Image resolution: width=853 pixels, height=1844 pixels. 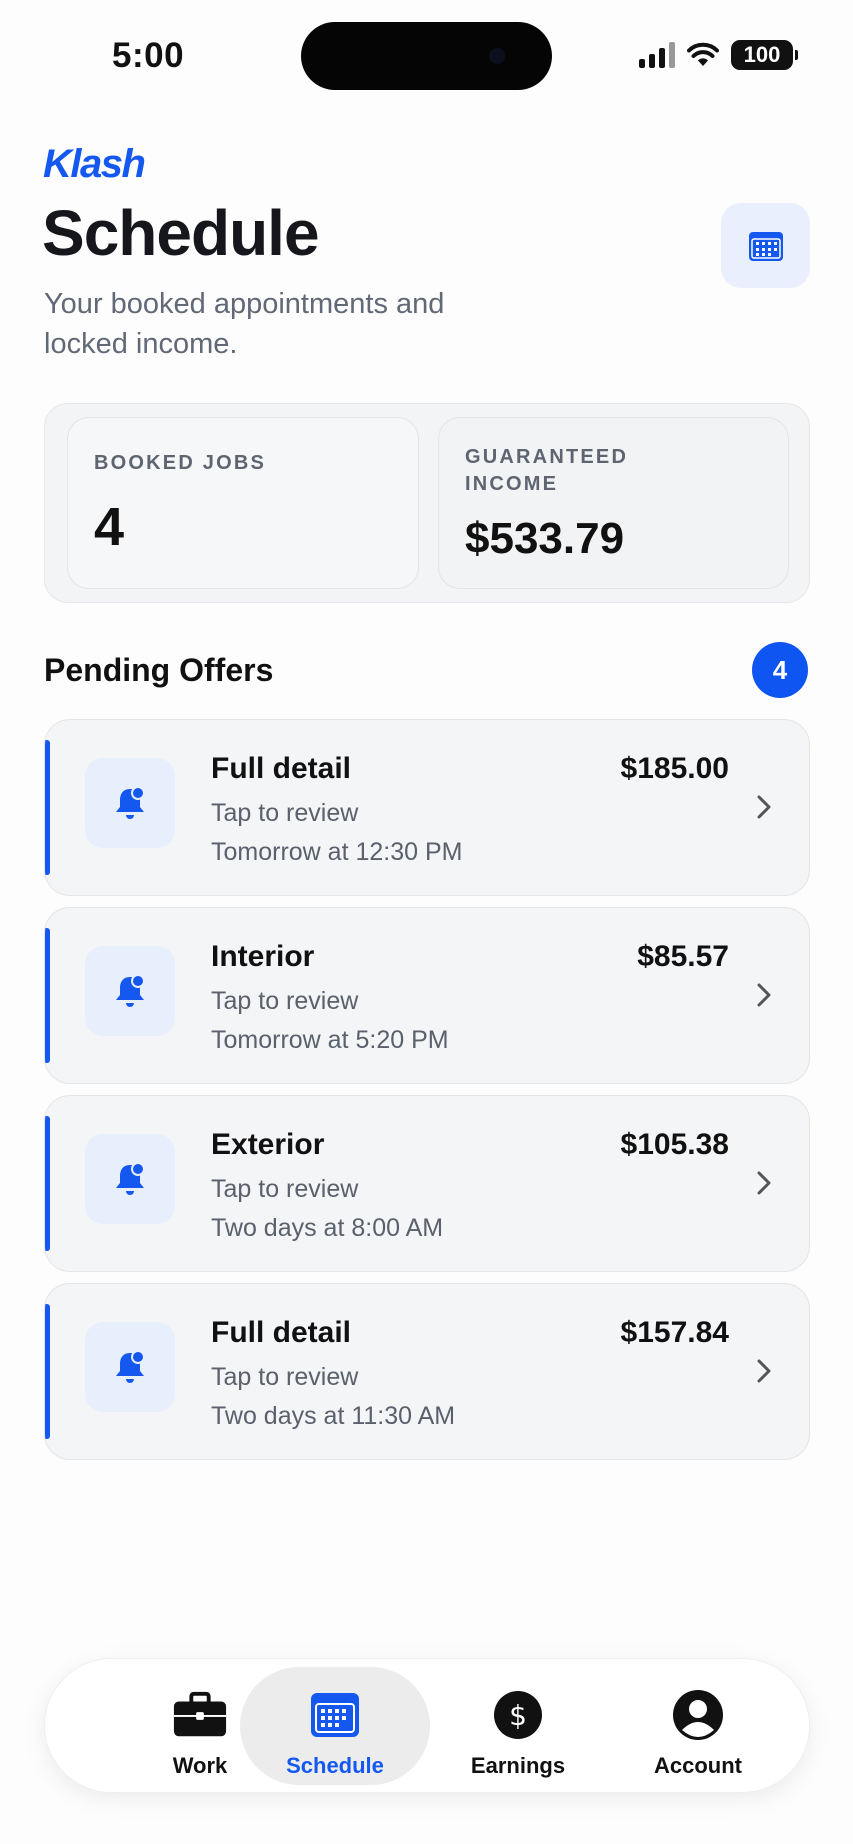 I want to click on status-icons: 100, so click(x=718, y=55).